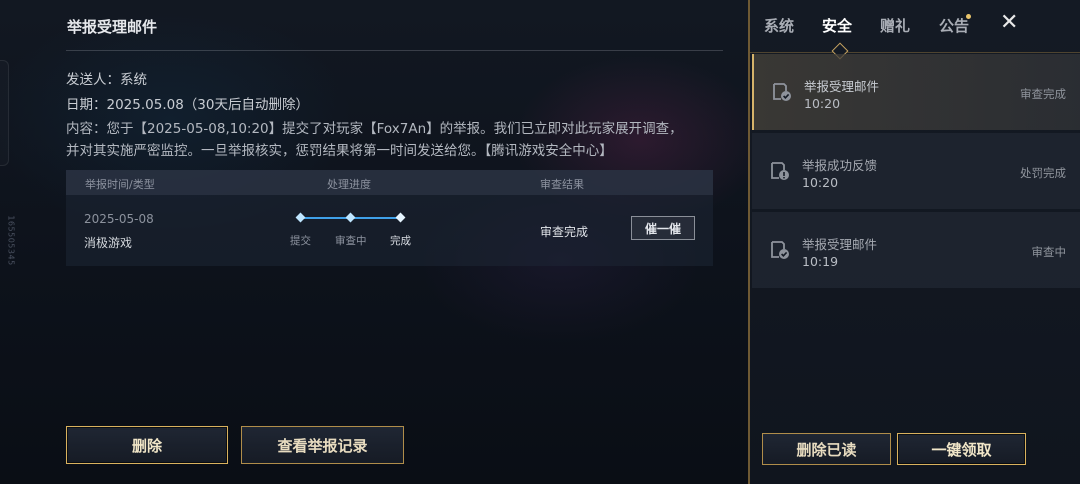 Image resolution: width=1080 pixels, height=484 pixels. I want to click on mail-date: 日期：2025.05.08（30天后自动删除）, so click(187, 105).